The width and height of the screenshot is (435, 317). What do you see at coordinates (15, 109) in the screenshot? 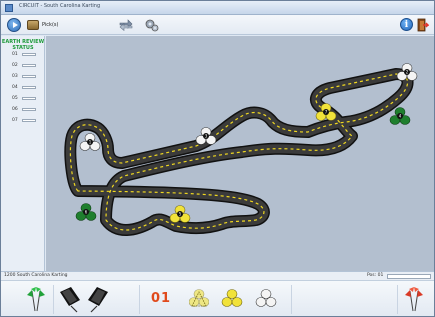
I see `slot-number: 06` at bounding box center [15, 109].